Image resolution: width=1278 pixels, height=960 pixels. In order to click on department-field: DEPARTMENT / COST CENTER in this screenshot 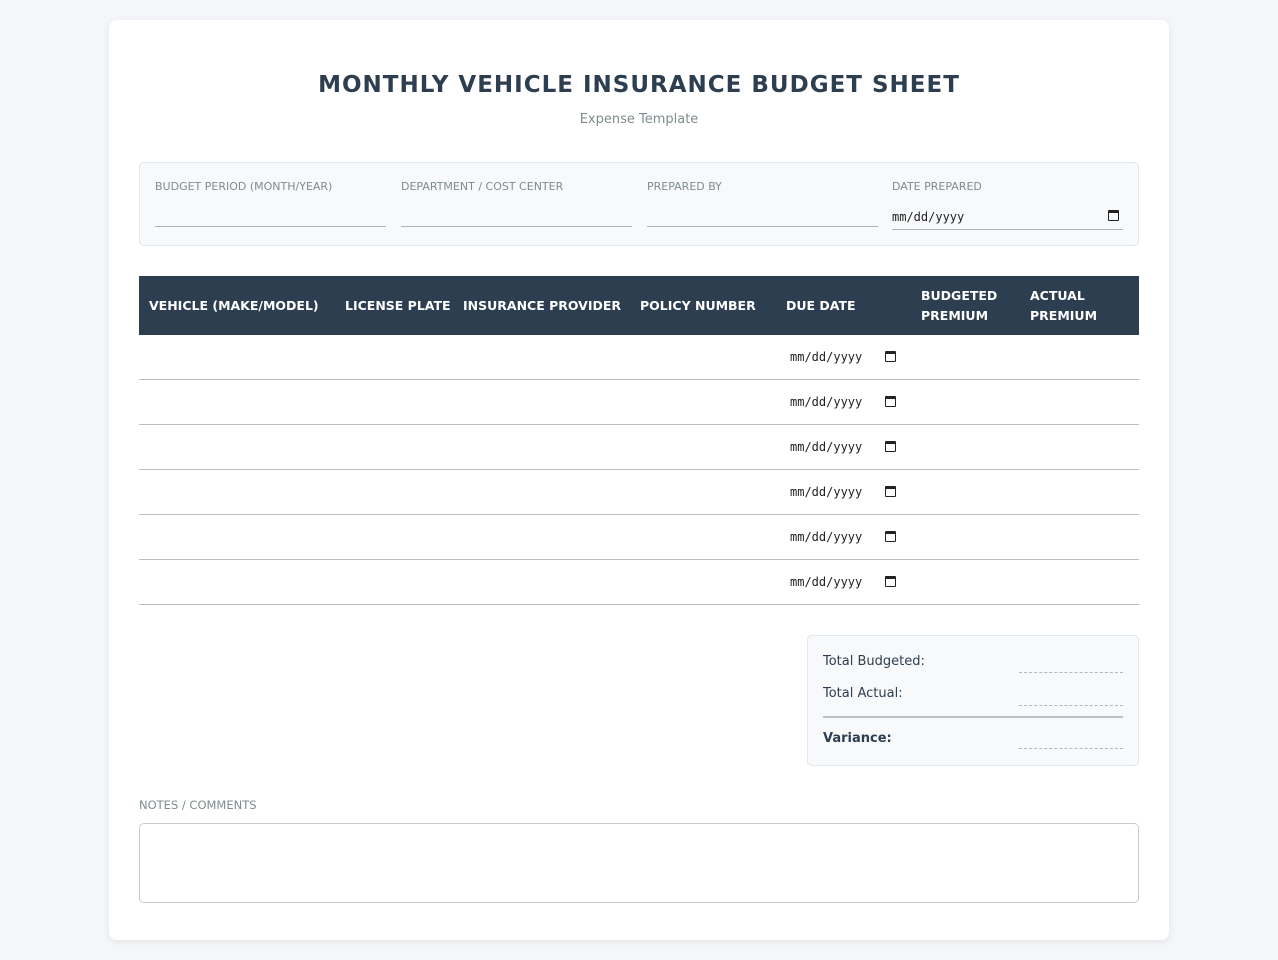, I will do `click(516, 203)`.